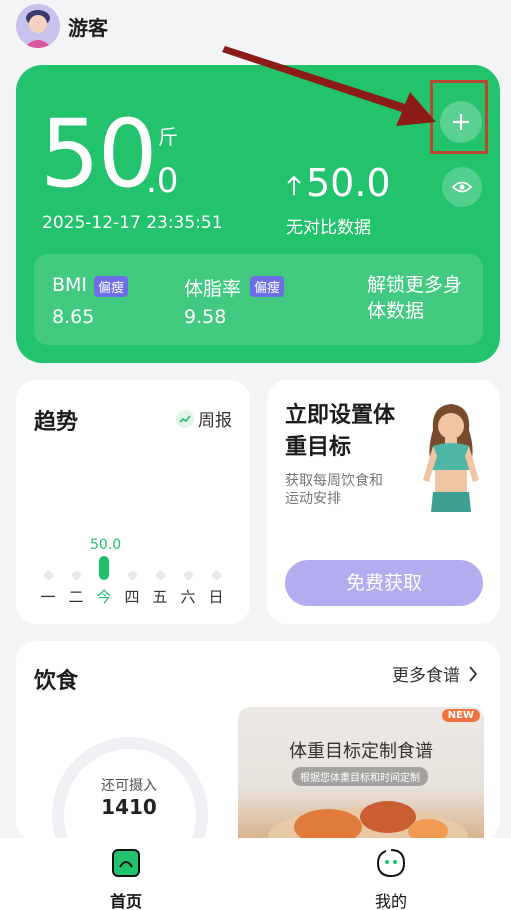  Describe the element at coordinates (340, 431) in the screenshot. I see `goal-title: 立即设置体重目标` at that location.